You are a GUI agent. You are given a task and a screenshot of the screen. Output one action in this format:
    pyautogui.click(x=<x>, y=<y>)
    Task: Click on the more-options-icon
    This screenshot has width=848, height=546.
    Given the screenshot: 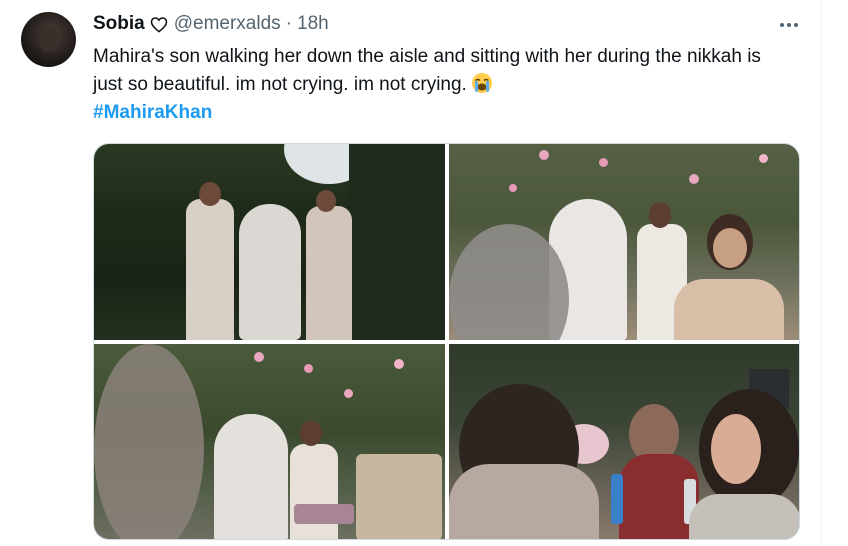 What is the action you would take?
    pyautogui.click(x=789, y=25)
    